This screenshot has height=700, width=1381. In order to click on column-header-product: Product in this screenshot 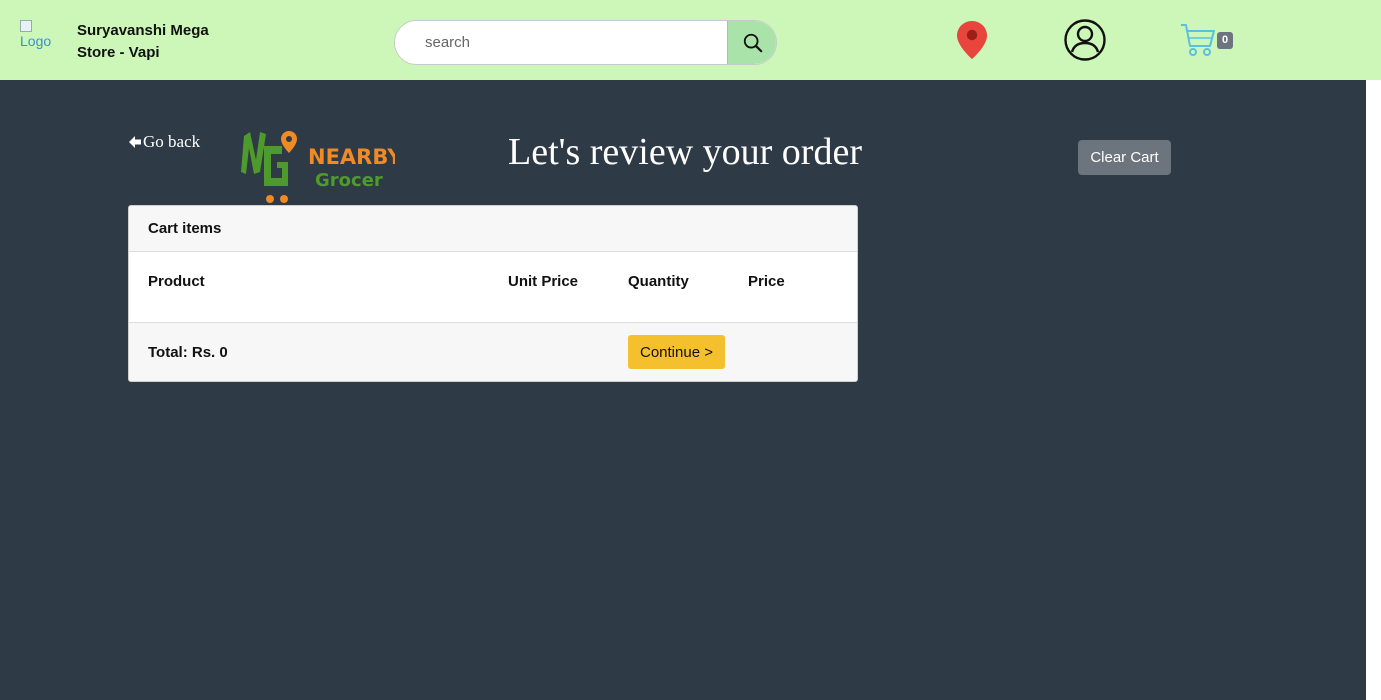, I will do `click(176, 281)`.